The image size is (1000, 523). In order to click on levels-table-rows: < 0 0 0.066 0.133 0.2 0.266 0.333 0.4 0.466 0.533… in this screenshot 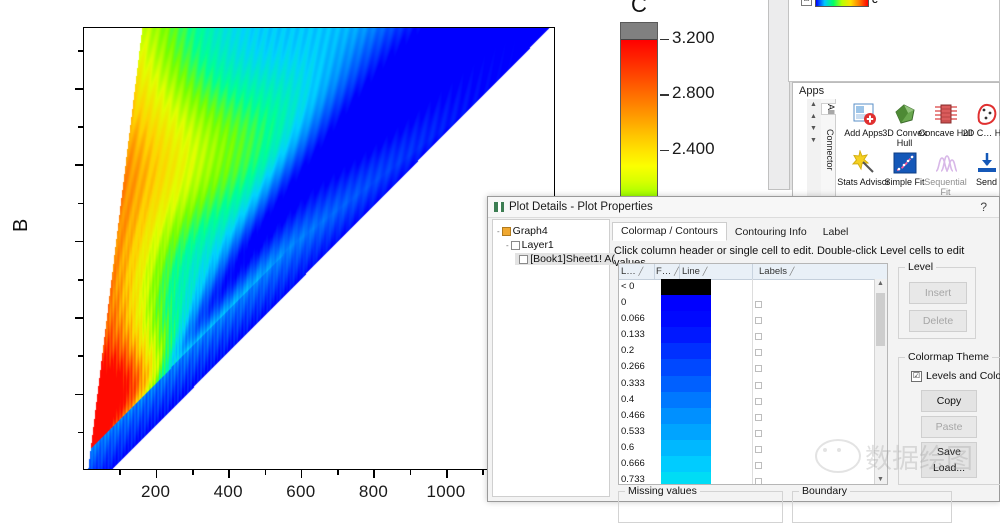, I will do `click(747, 381)`.